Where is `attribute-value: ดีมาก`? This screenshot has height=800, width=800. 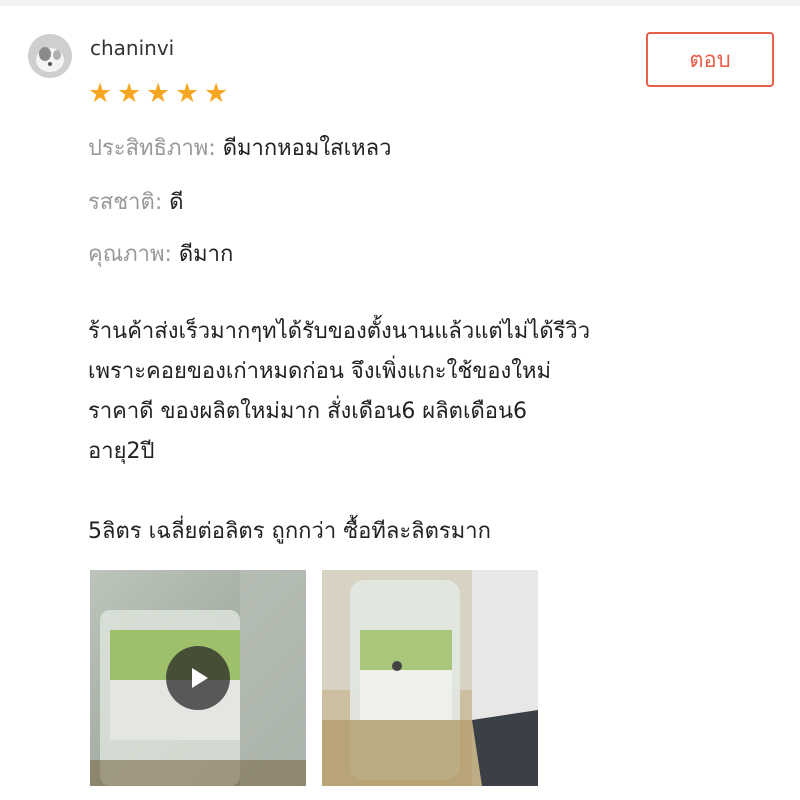 attribute-value: ดีมาก is located at coordinates (206, 254).